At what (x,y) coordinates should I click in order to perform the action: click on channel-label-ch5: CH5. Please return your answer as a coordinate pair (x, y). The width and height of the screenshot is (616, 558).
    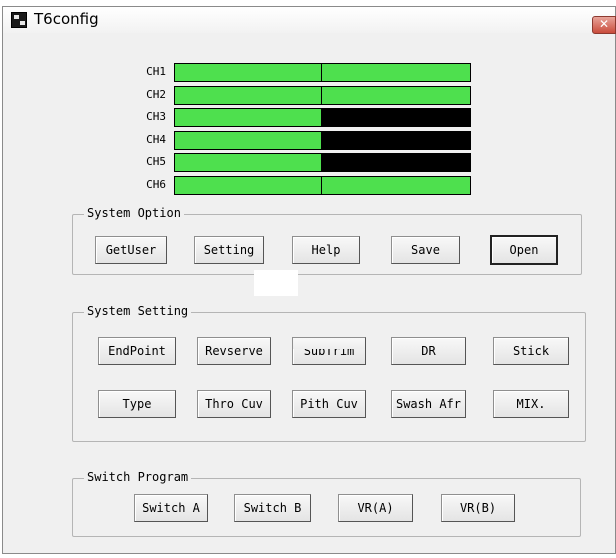
    Looking at the image, I should click on (156, 161).